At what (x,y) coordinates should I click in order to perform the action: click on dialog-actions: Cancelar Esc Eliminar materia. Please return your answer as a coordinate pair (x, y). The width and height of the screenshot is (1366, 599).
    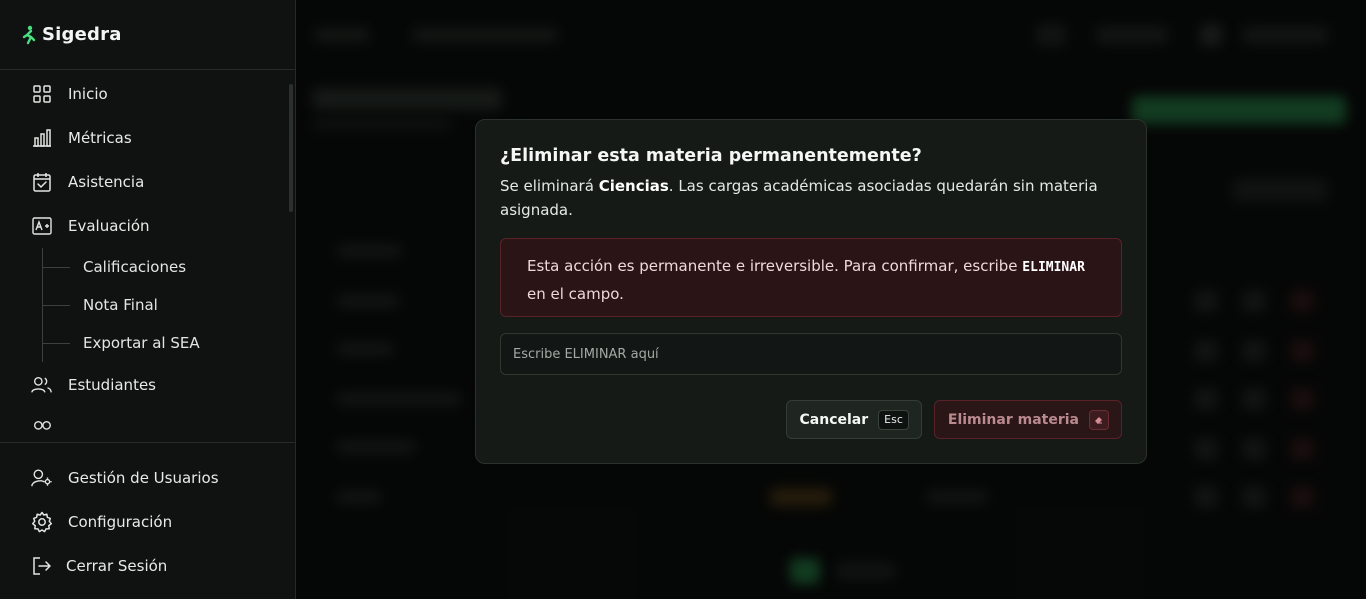
    Looking at the image, I should click on (953, 419).